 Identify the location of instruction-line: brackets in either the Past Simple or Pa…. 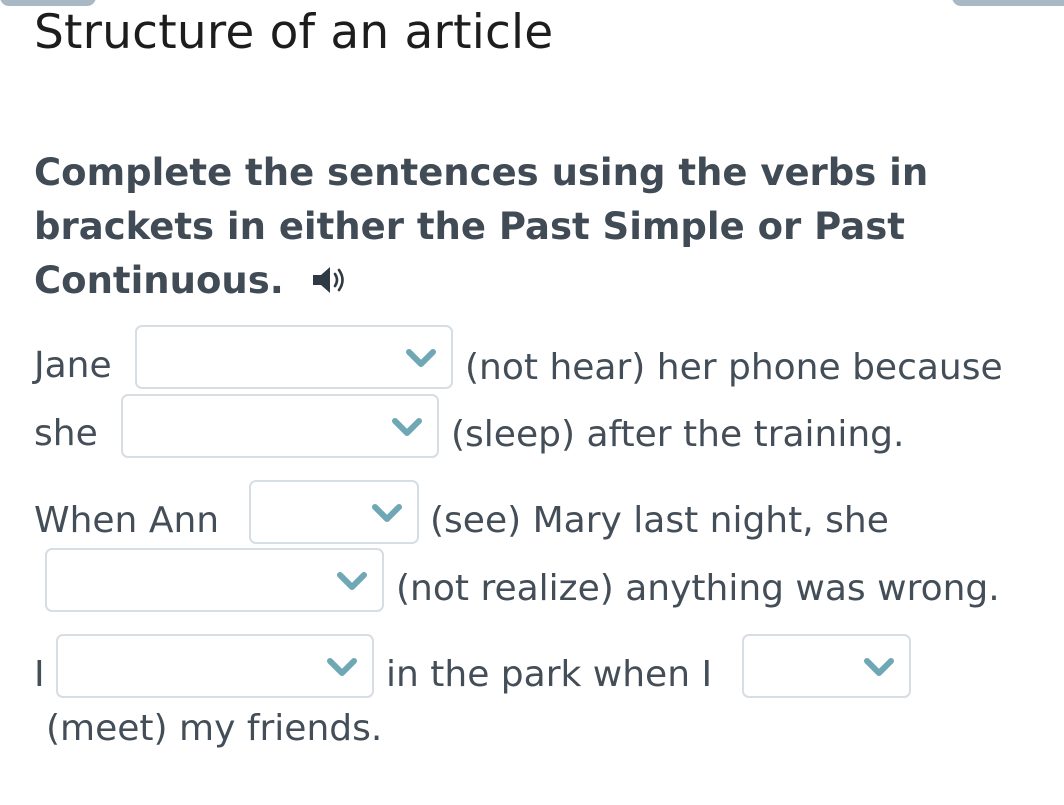
(469, 226).